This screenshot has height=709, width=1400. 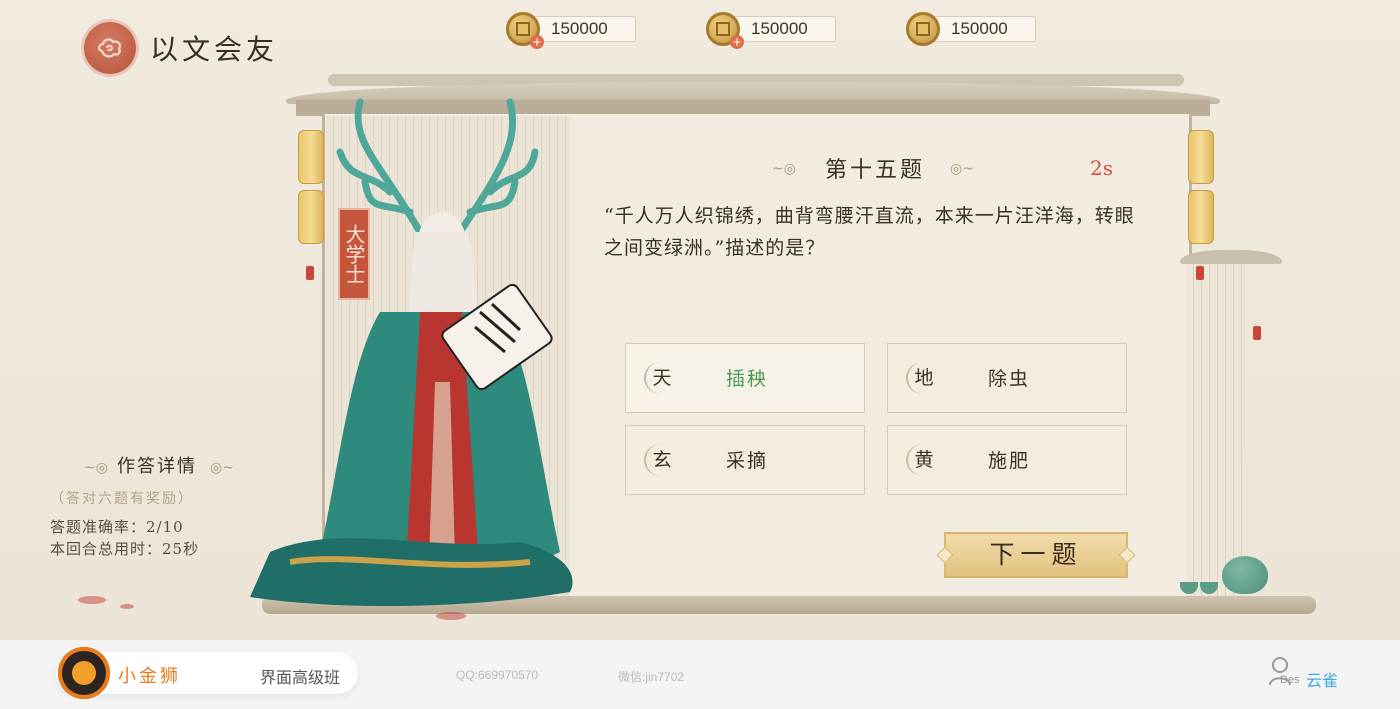 What do you see at coordinates (923, 378) in the screenshot?
I see `option-mark: 地` at bounding box center [923, 378].